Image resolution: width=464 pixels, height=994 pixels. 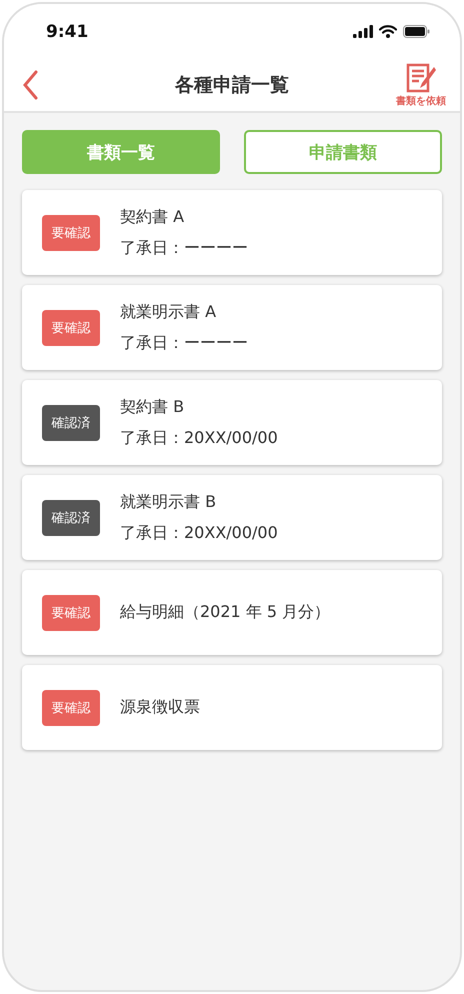 I want to click on document-card: 要確認 就業明示書 A 了承日：ーーーー, so click(x=232, y=327).